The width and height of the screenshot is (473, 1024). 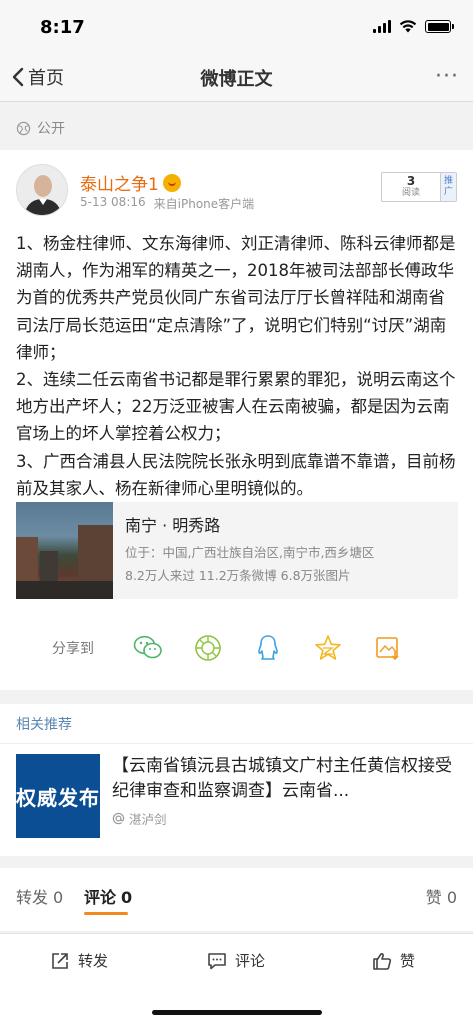 I want to click on star-icon, so click(x=328, y=647).